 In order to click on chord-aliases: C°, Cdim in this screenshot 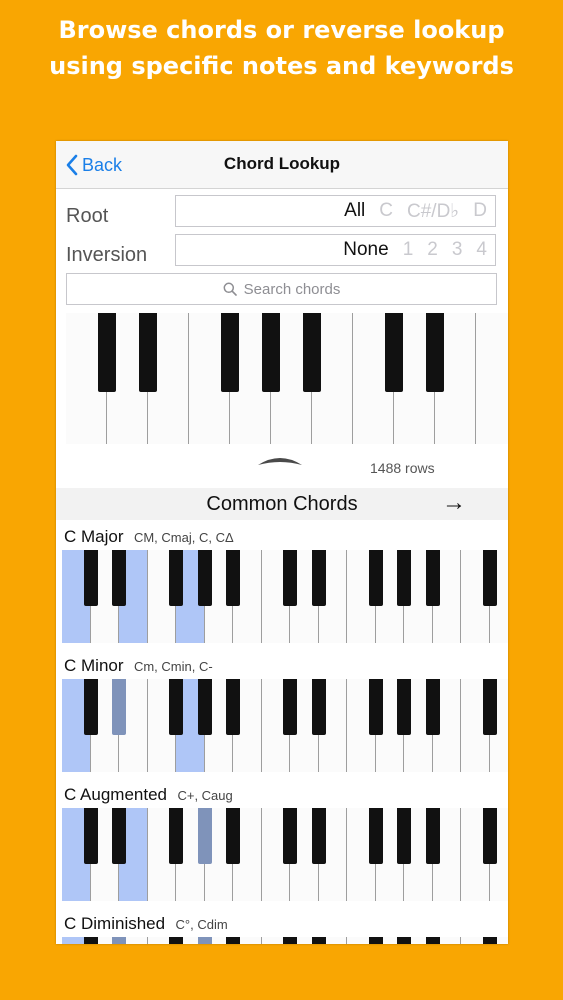, I will do `click(201, 924)`.